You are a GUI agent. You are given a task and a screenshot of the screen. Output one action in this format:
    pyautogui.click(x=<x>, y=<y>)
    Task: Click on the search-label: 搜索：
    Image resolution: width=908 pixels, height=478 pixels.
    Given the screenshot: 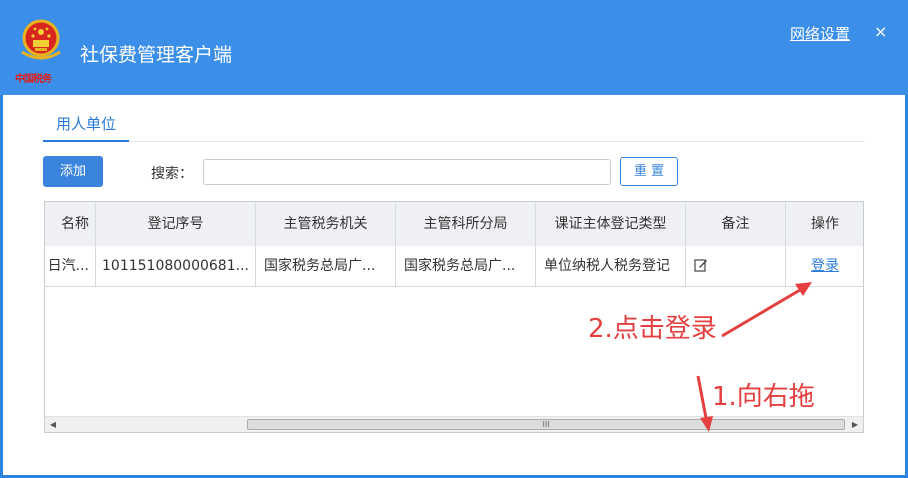 What is the action you would take?
    pyautogui.click(x=172, y=174)
    